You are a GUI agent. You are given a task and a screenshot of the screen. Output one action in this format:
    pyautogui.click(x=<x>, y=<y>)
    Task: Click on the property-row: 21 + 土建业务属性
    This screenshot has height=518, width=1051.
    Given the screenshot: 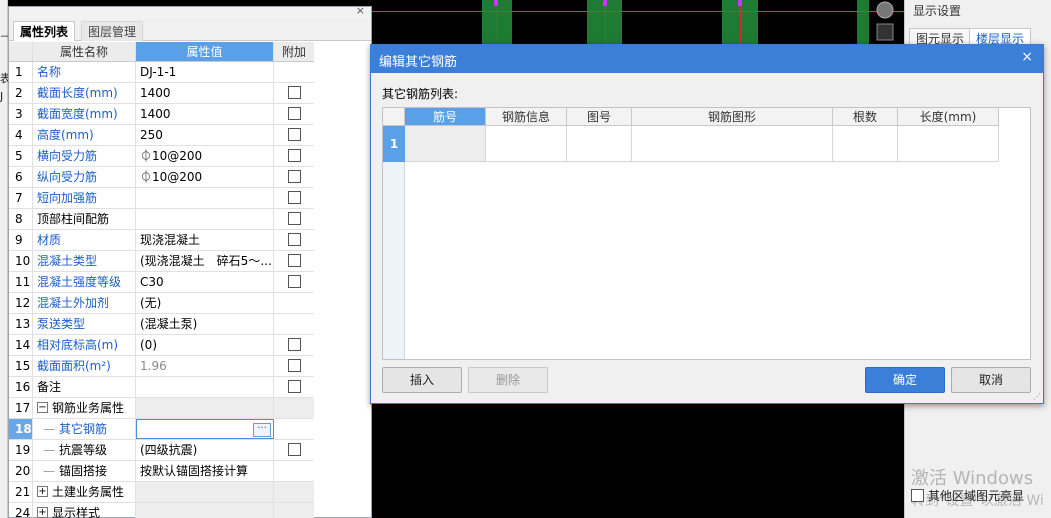 What is the action you would take?
    pyautogui.click(x=161, y=492)
    